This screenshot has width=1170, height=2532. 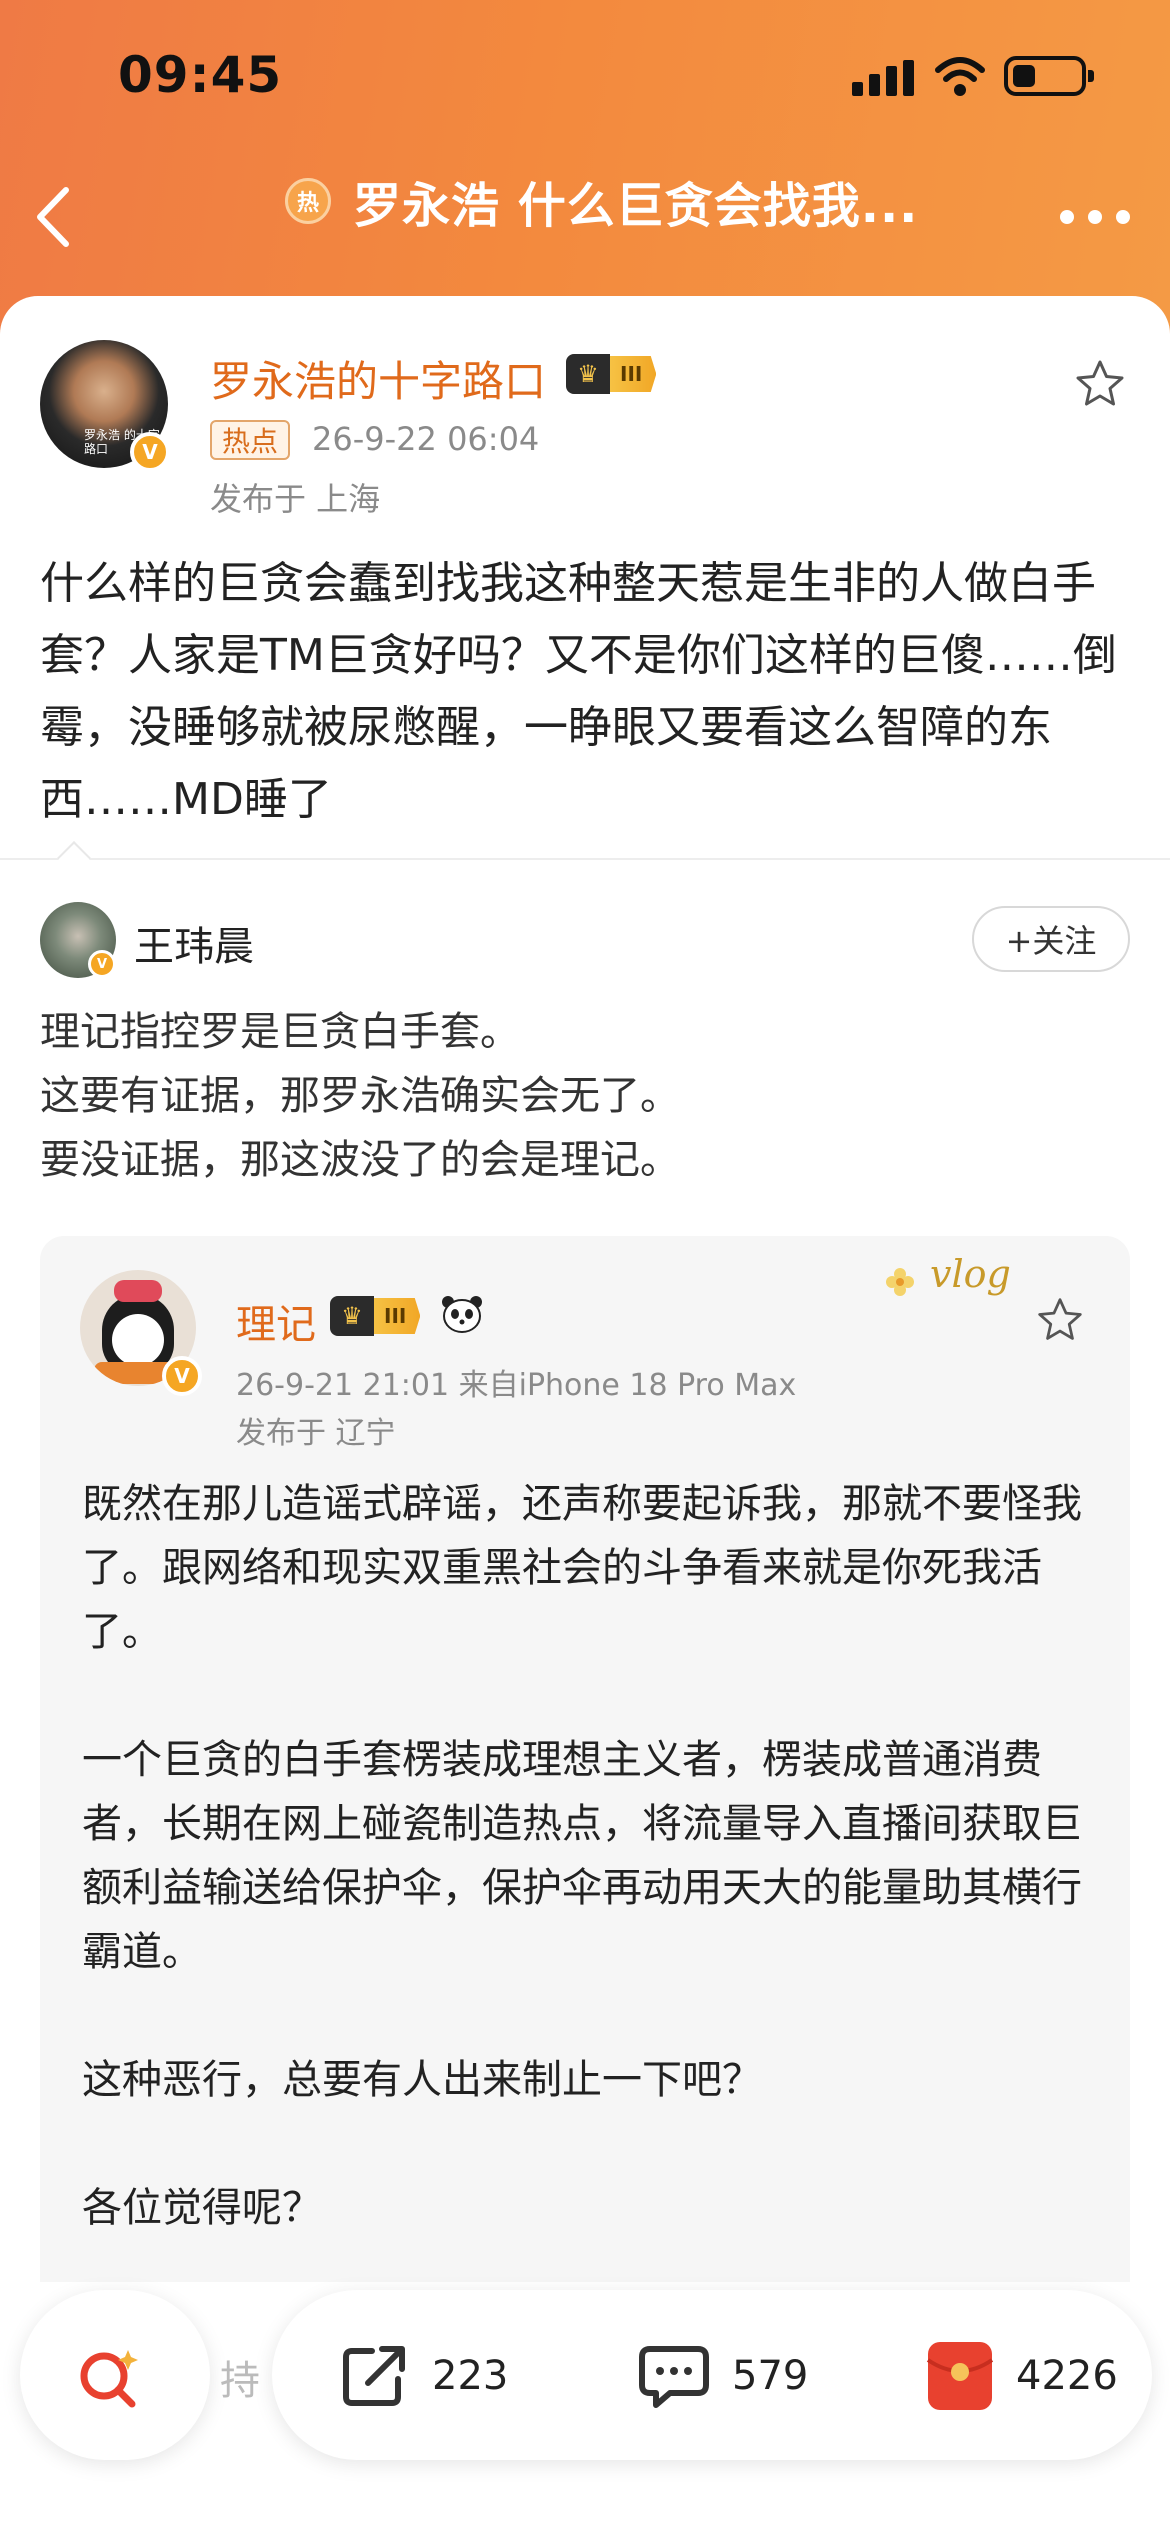 I want to click on comment-icon, so click(x=674, y=2377).